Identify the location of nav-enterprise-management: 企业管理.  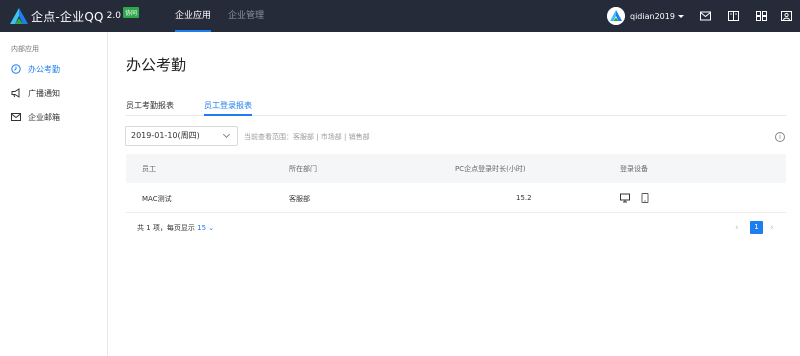
(246, 16).